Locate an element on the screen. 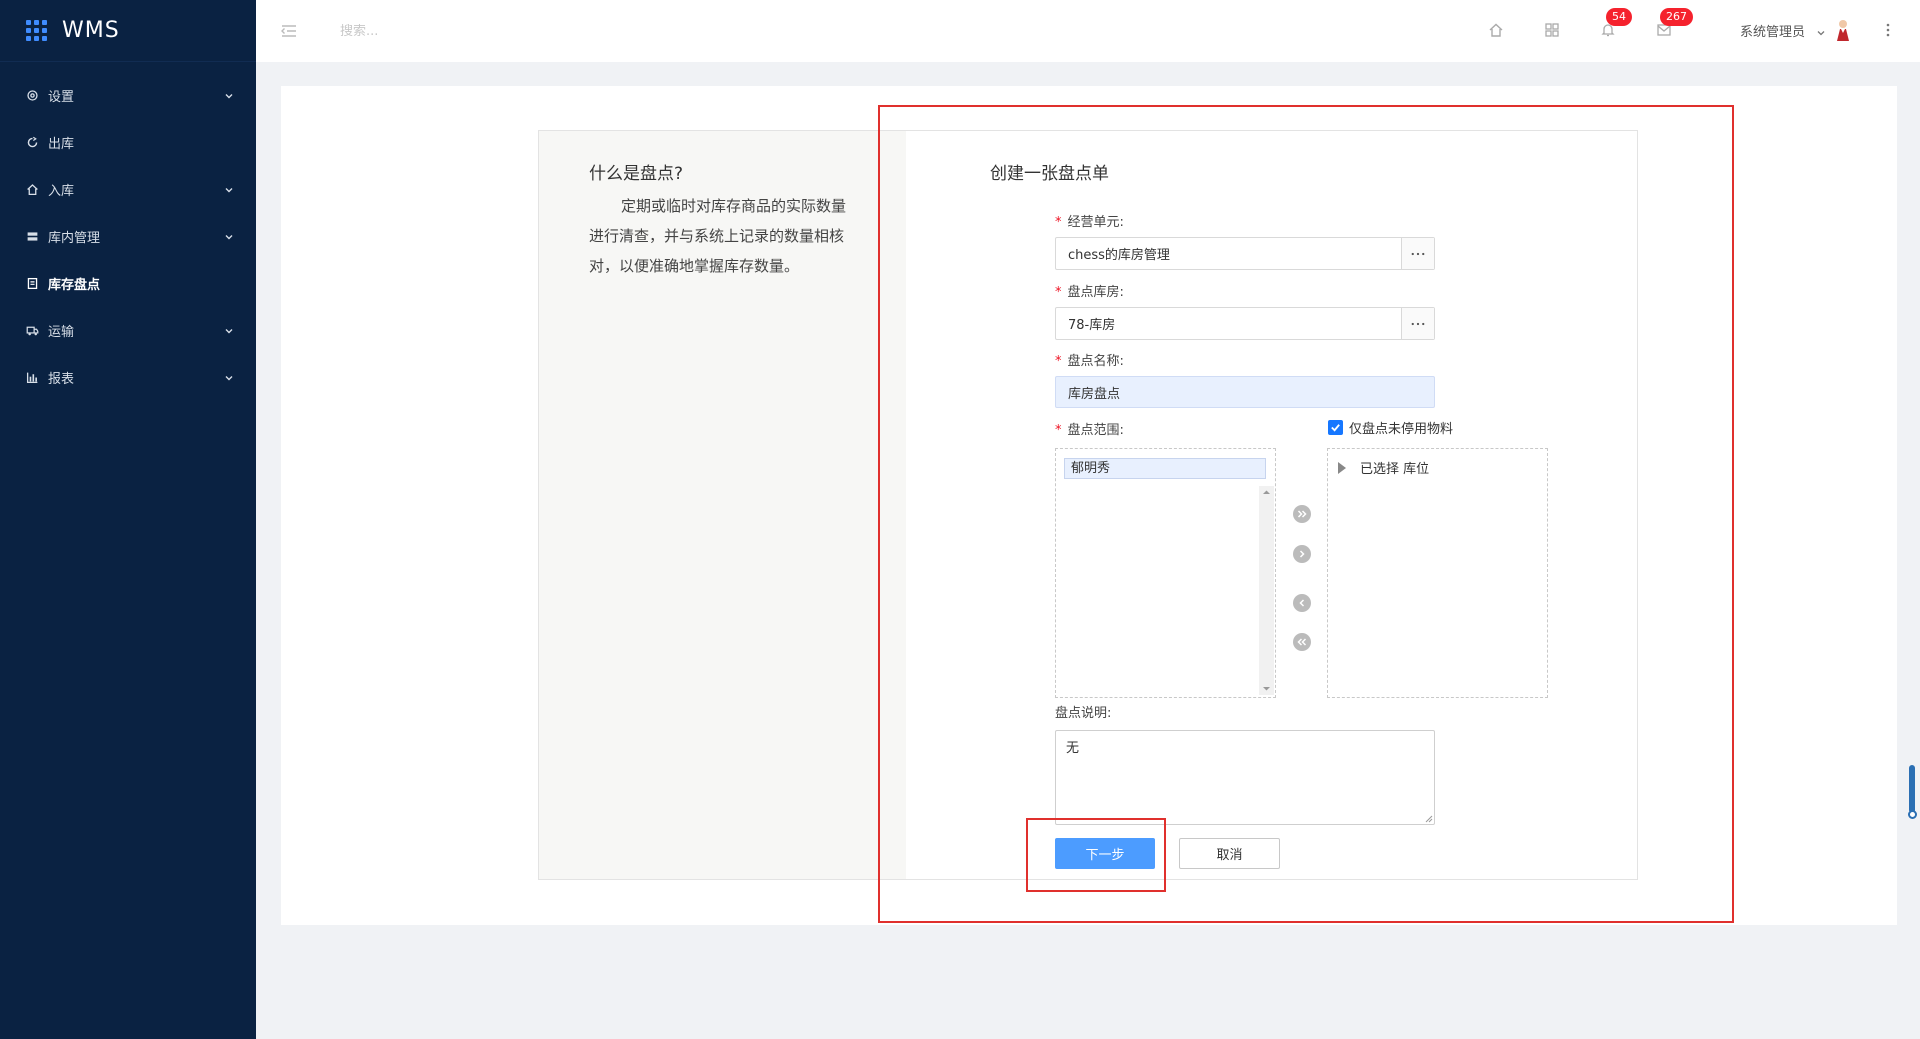 This screenshot has height=1039, width=1920. sidebar-item-label: 库内管理 is located at coordinates (74, 238).